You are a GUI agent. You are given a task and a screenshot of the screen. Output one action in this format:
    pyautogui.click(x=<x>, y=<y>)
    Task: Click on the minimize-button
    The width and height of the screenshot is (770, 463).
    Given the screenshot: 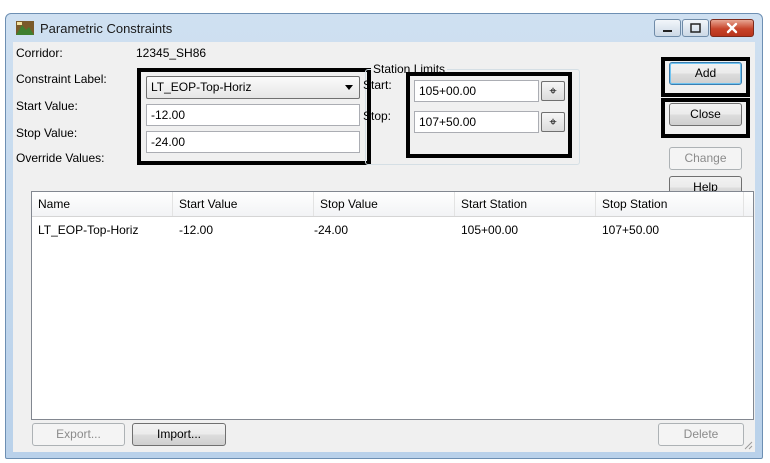 What is the action you would take?
    pyautogui.click(x=667, y=28)
    